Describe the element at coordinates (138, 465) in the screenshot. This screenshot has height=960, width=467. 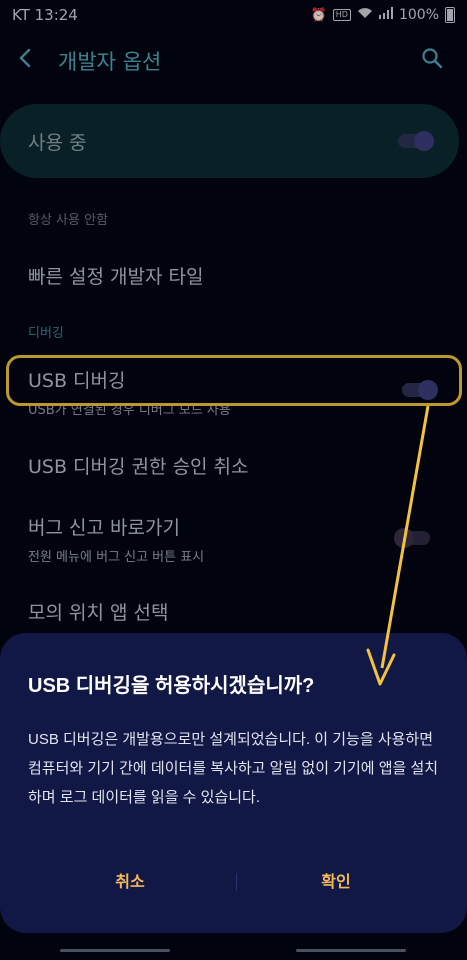
I see `revoke-usb-authorizations-item: USB 디버깅 권한 승인 취소` at that location.